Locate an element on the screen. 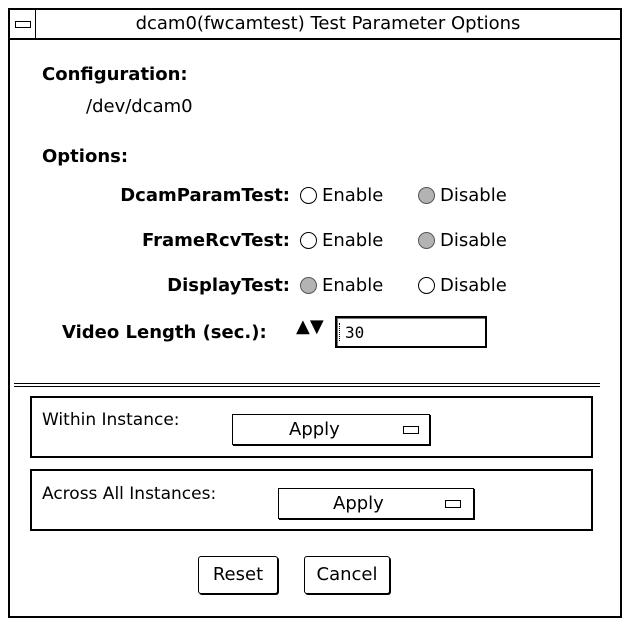  displaytest-enable-radio: Enable is located at coordinates (341, 285).